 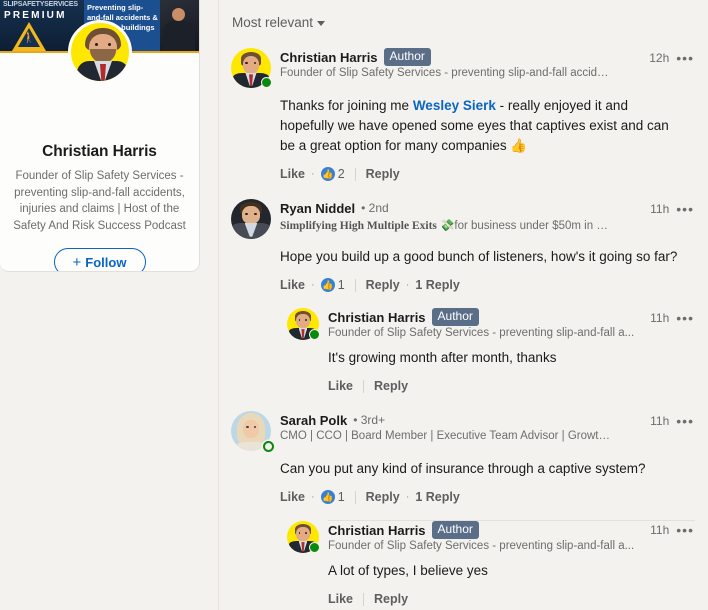 What do you see at coordinates (106, 262) in the screenshot?
I see `follow-button-label: Follow` at bounding box center [106, 262].